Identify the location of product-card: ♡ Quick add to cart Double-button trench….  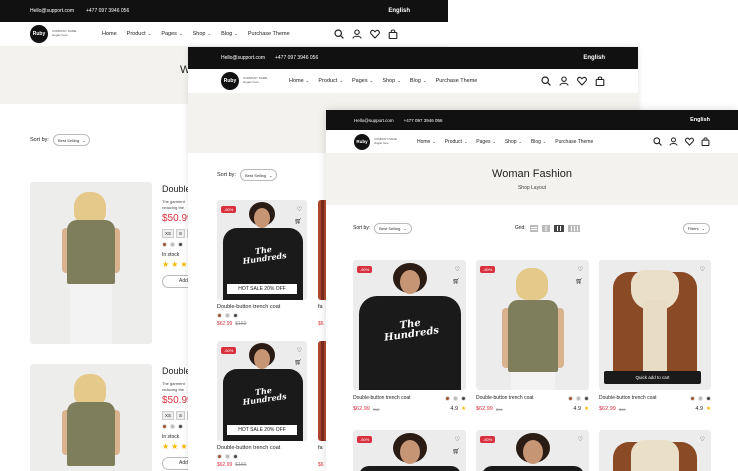
(655, 336).